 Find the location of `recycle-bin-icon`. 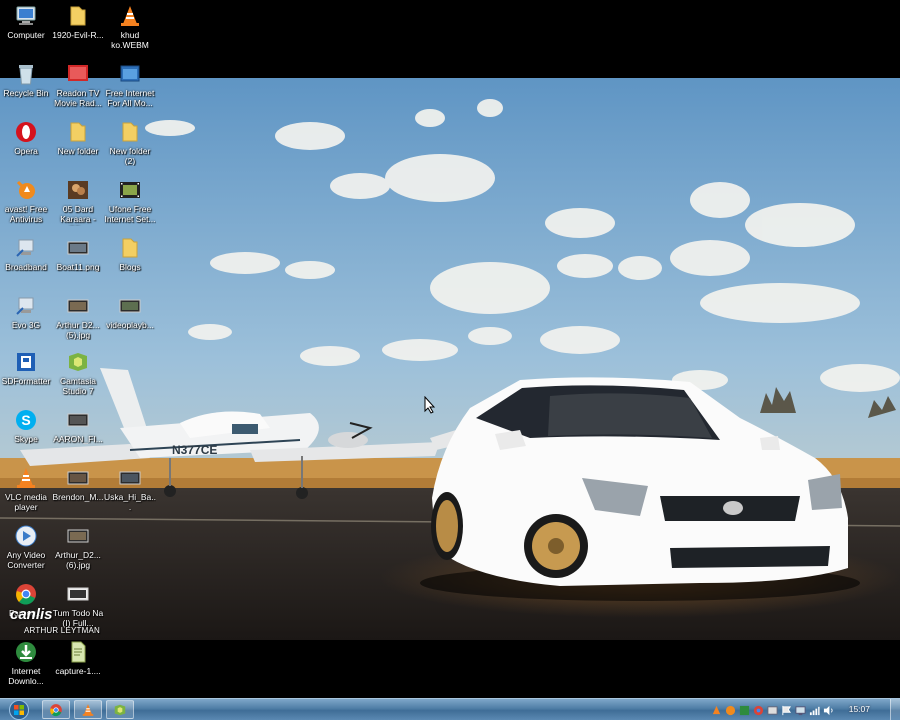

recycle-bin-icon is located at coordinates (26, 74).